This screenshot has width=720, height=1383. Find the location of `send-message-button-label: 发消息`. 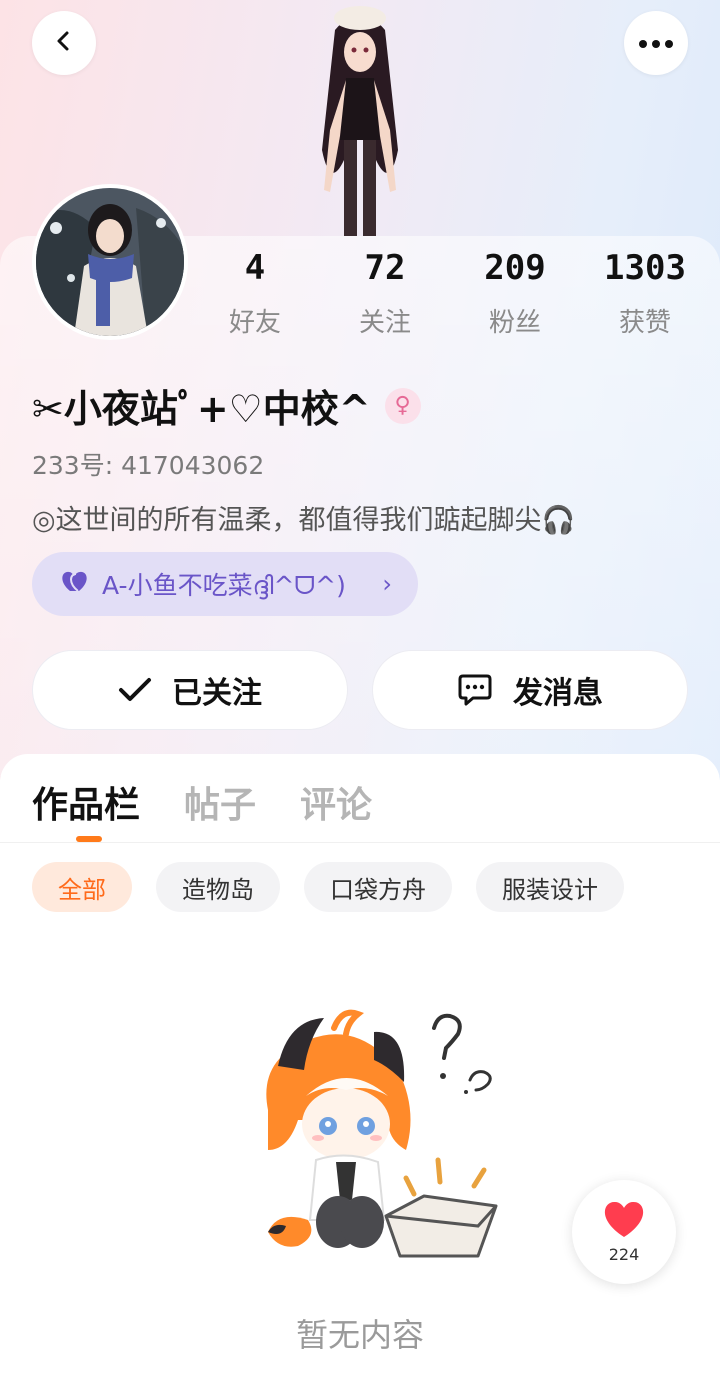

send-message-button-label: 发消息 is located at coordinates (558, 693).